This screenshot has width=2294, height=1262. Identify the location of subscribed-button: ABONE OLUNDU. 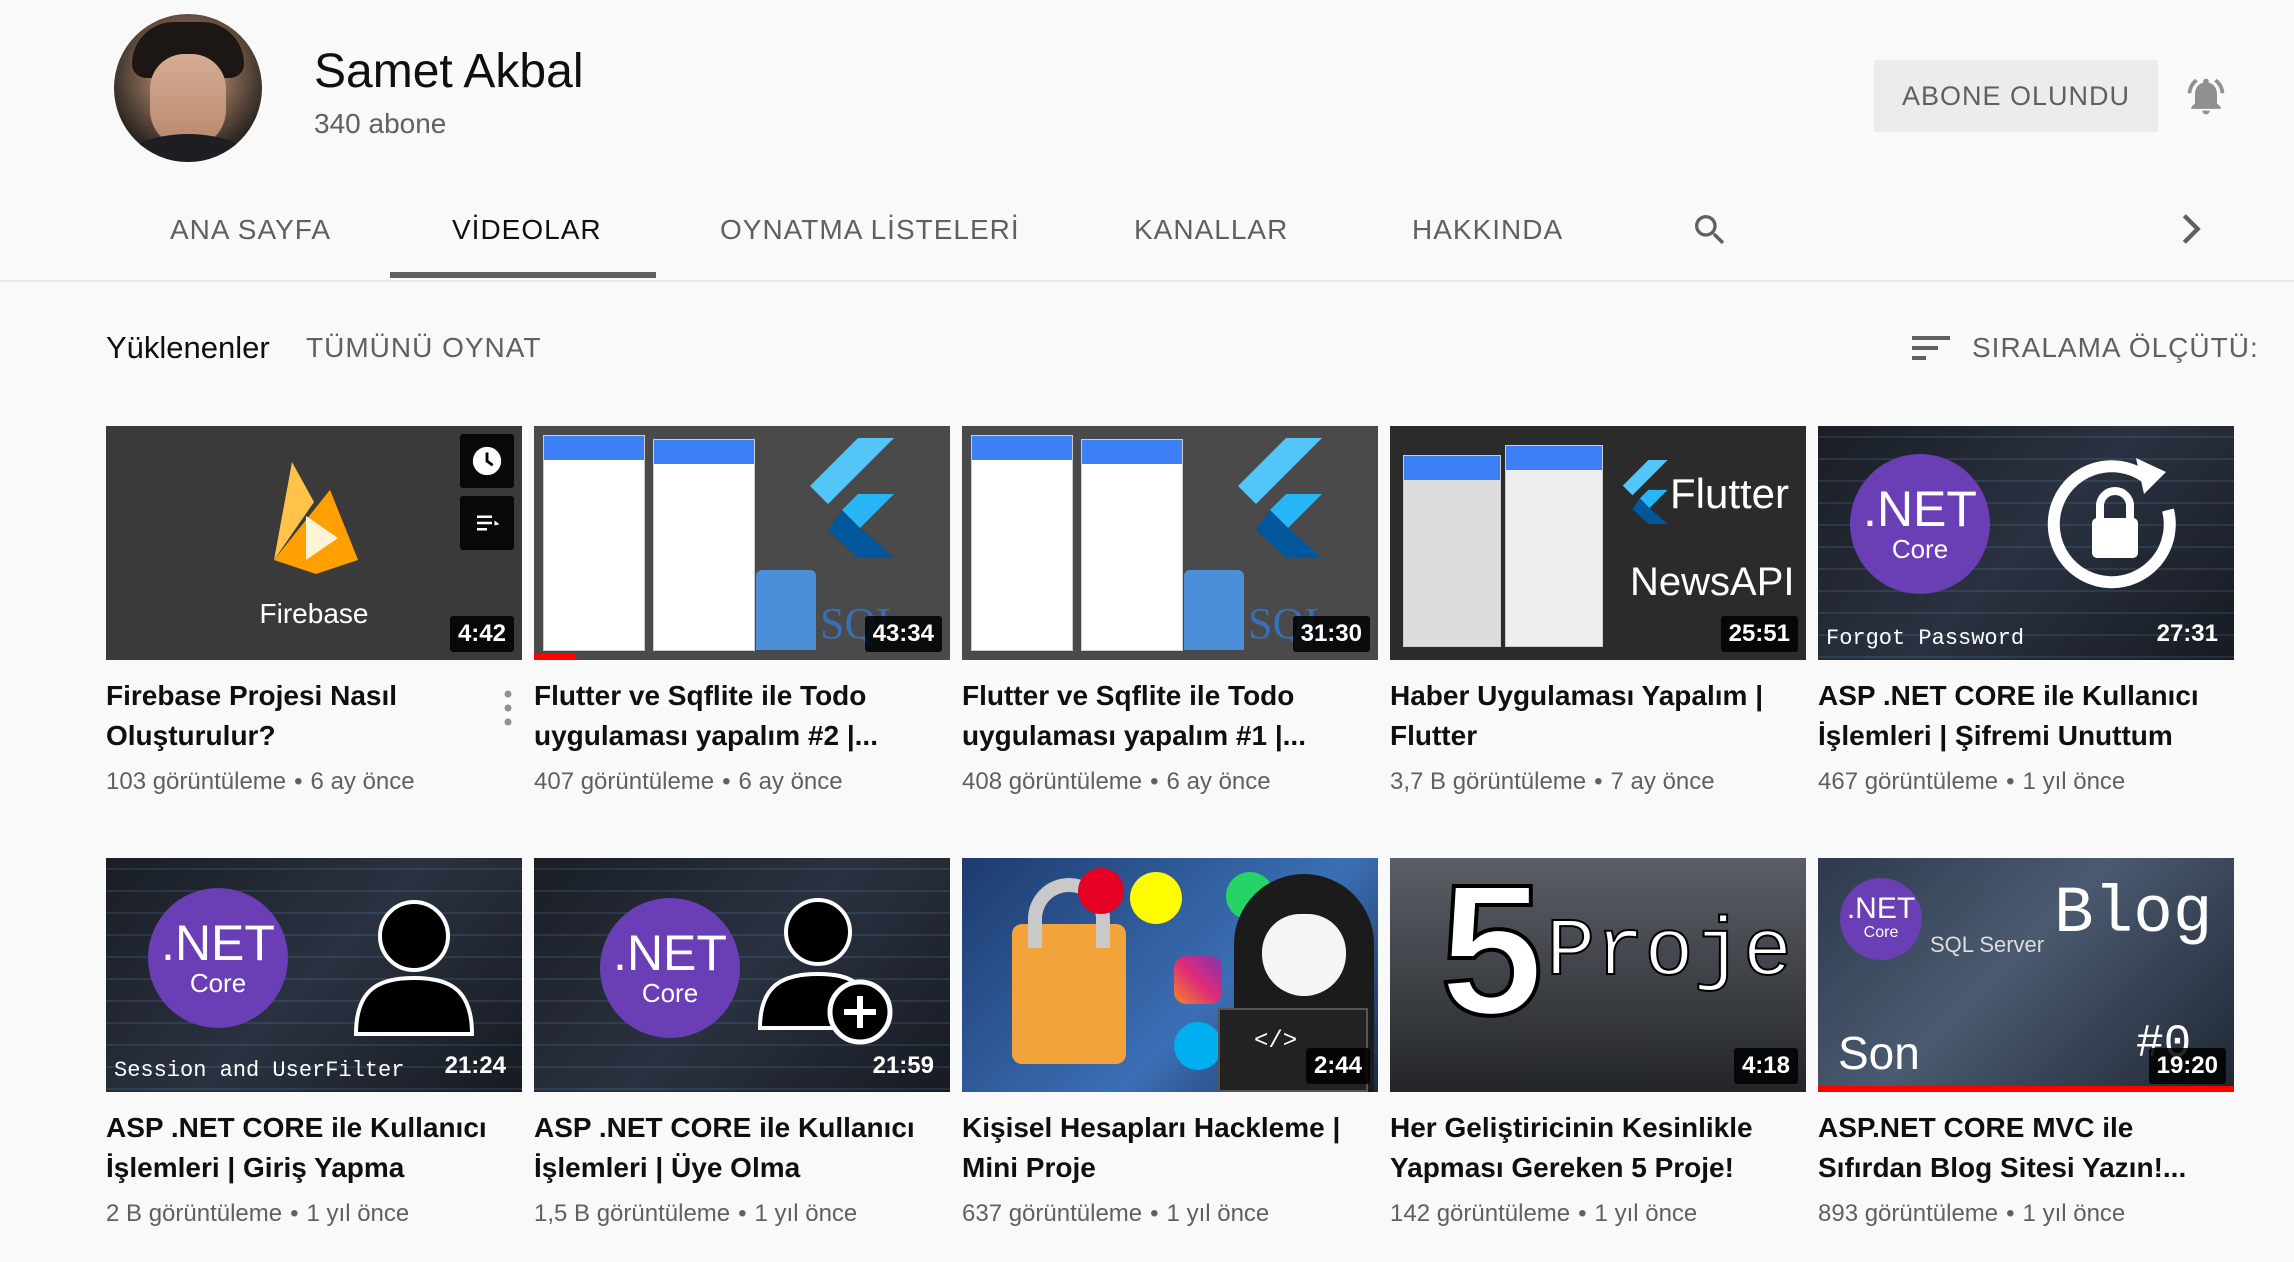
(2016, 96).